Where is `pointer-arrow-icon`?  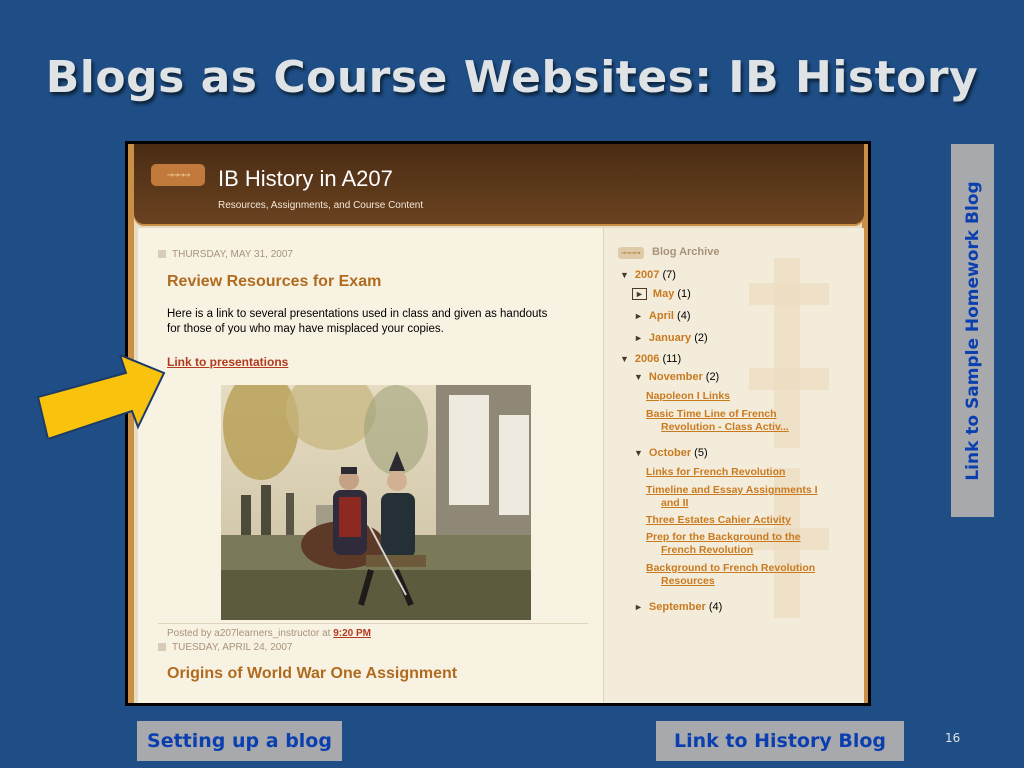
pointer-arrow-icon is located at coordinates (102, 398).